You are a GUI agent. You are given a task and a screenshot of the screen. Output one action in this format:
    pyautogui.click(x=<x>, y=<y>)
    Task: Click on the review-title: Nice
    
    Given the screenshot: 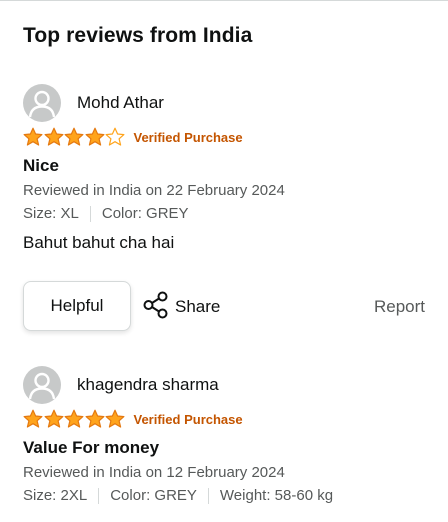 What is the action you would take?
    pyautogui.click(x=41, y=165)
    